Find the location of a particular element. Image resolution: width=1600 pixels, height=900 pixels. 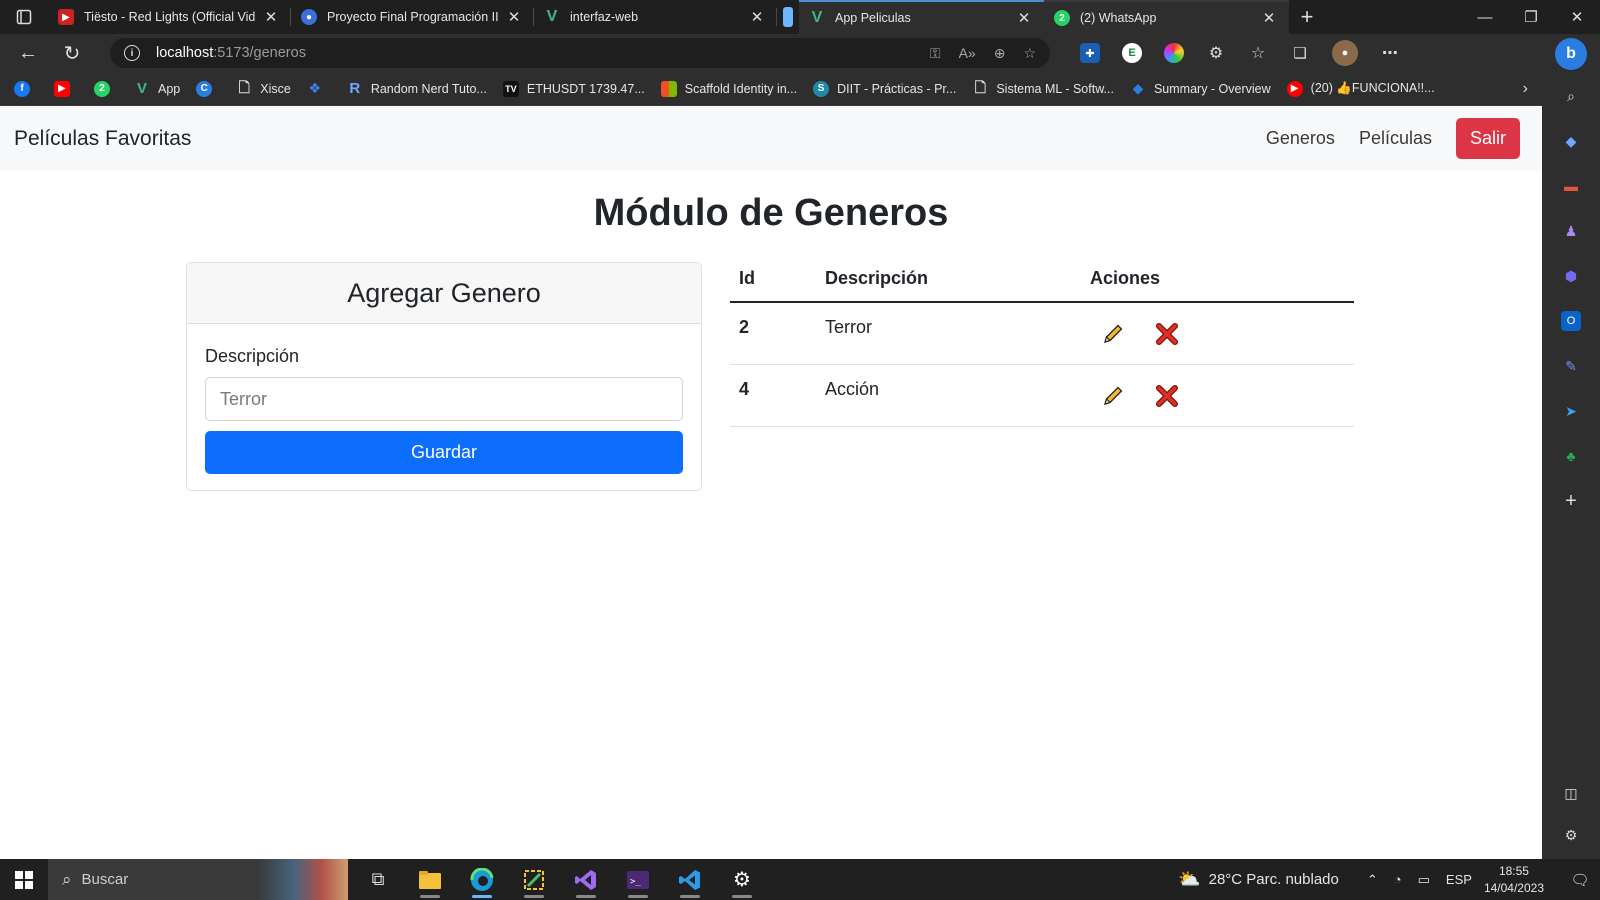

tab-proyecto: ● Proyecto Final Programación II ✕ is located at coordinates (412, 17).